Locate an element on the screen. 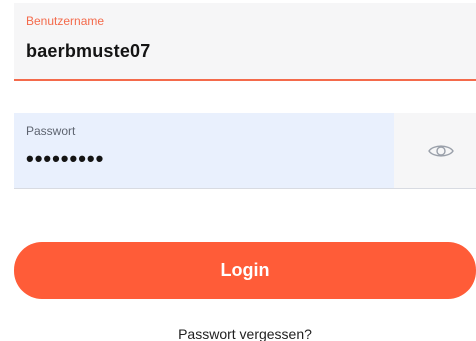  password-value: ••••••••• is located at coordinates (65, 159).